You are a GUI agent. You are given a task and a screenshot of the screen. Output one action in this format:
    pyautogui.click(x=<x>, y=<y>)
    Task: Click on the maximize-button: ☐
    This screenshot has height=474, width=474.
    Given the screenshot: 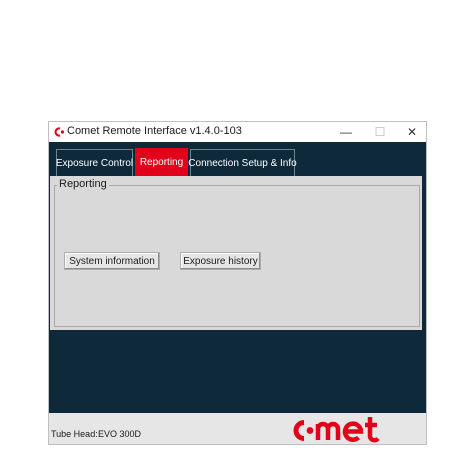 What is the action you would take?
    pyautogui.click(x=380, y=132)
    